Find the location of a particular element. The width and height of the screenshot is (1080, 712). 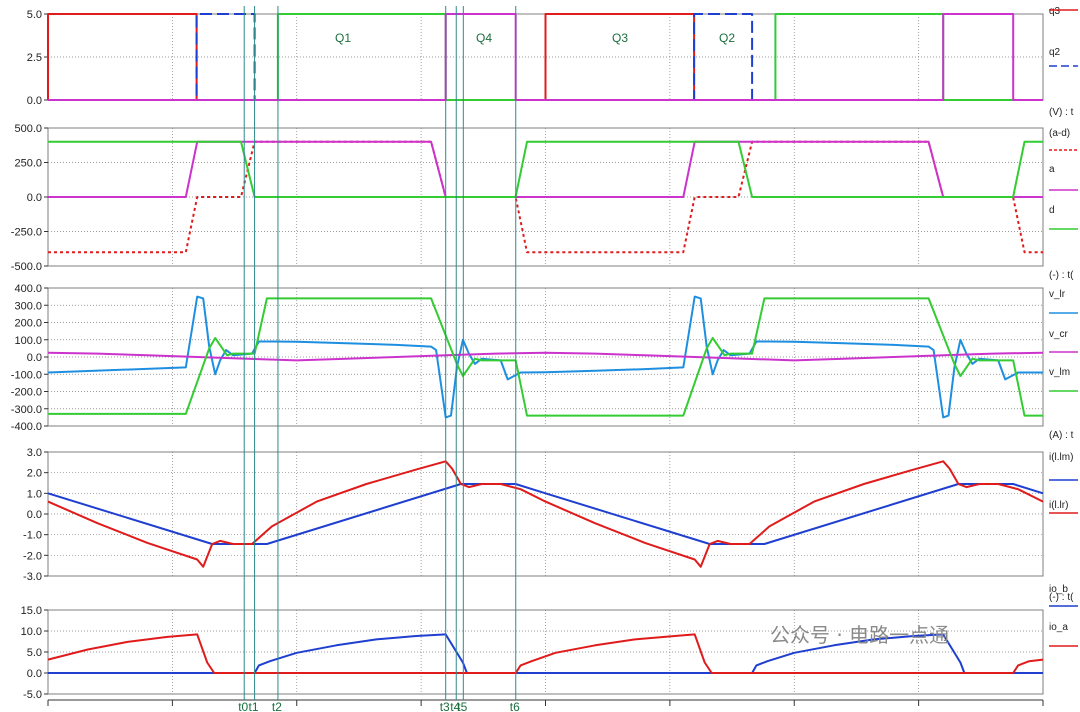

marker-label-t6: t6 is located at coordinates (515, 706).